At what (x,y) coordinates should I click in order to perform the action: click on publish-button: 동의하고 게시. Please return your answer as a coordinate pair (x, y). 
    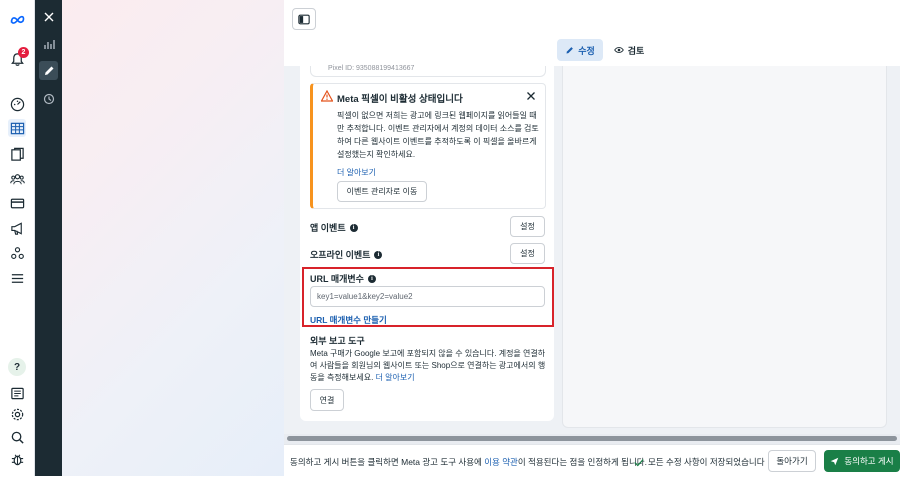
    Looking at the image, I should click on (862, 461).